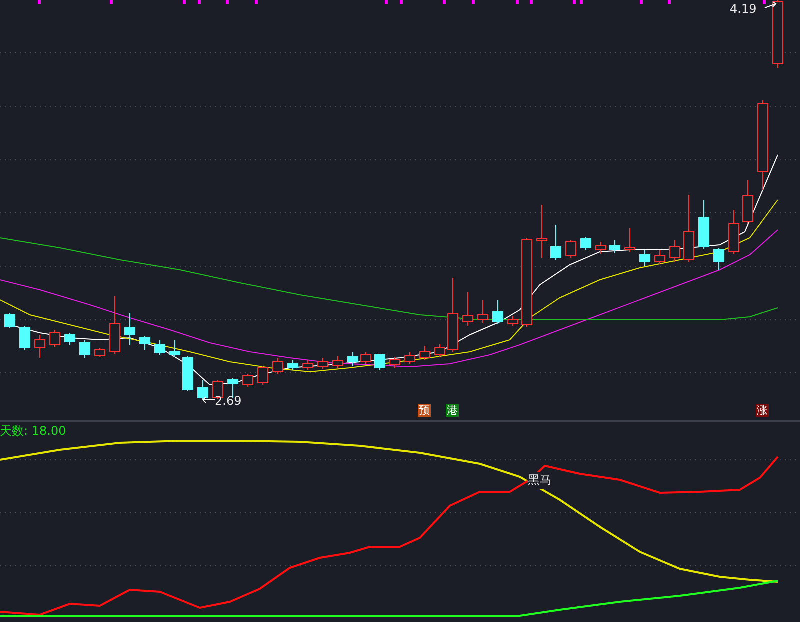 The height and width of the screenshot is (622, 800). I want to click on indicator-title: 天数: 18.00, so click(33, 431).